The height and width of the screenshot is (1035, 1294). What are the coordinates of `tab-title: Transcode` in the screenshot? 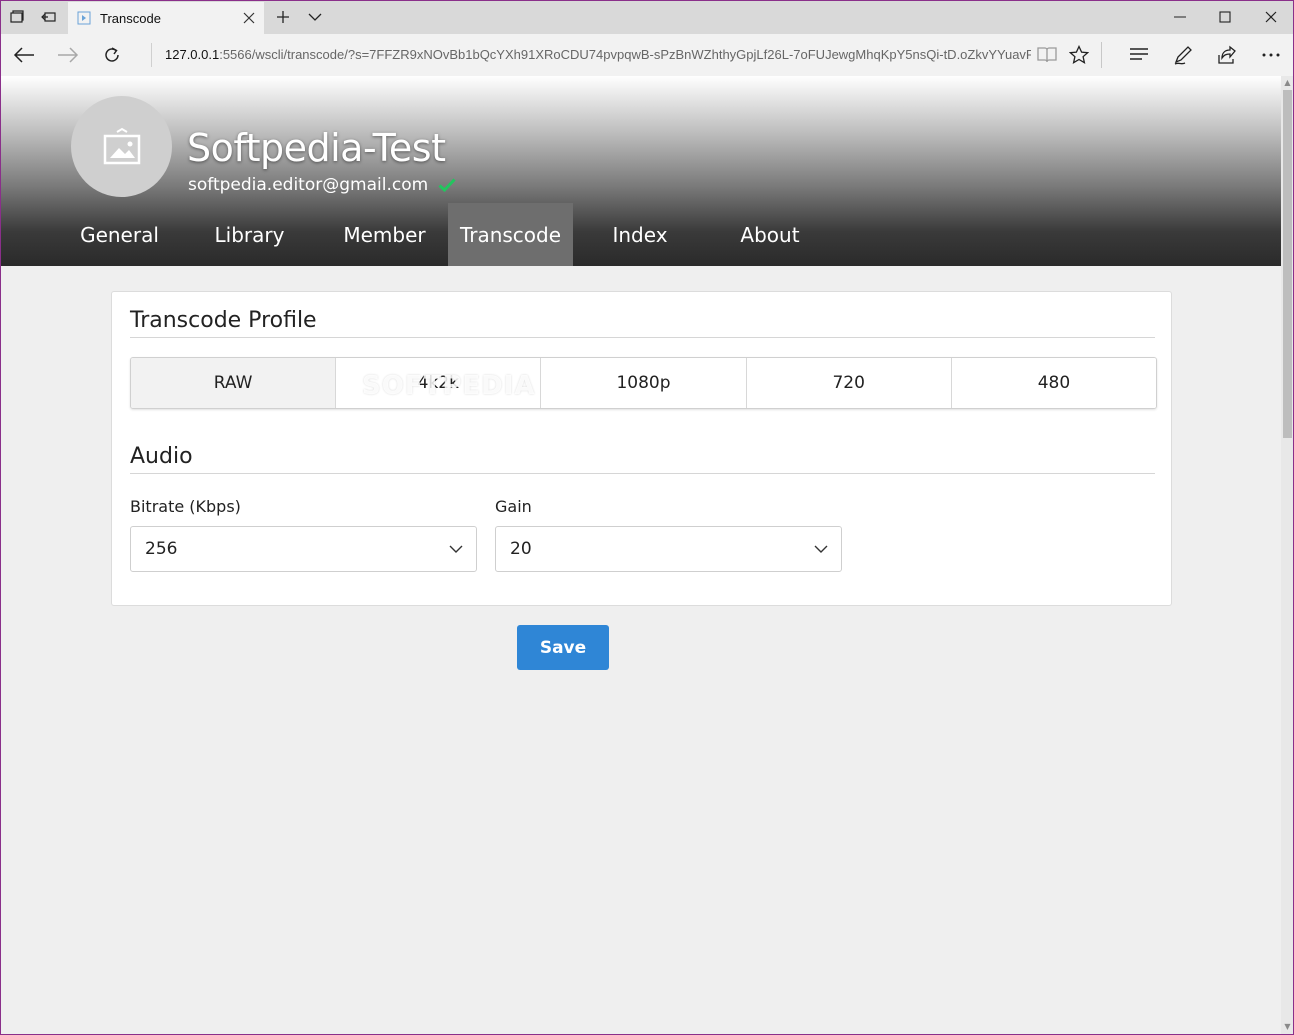 It's located at (130, 18).